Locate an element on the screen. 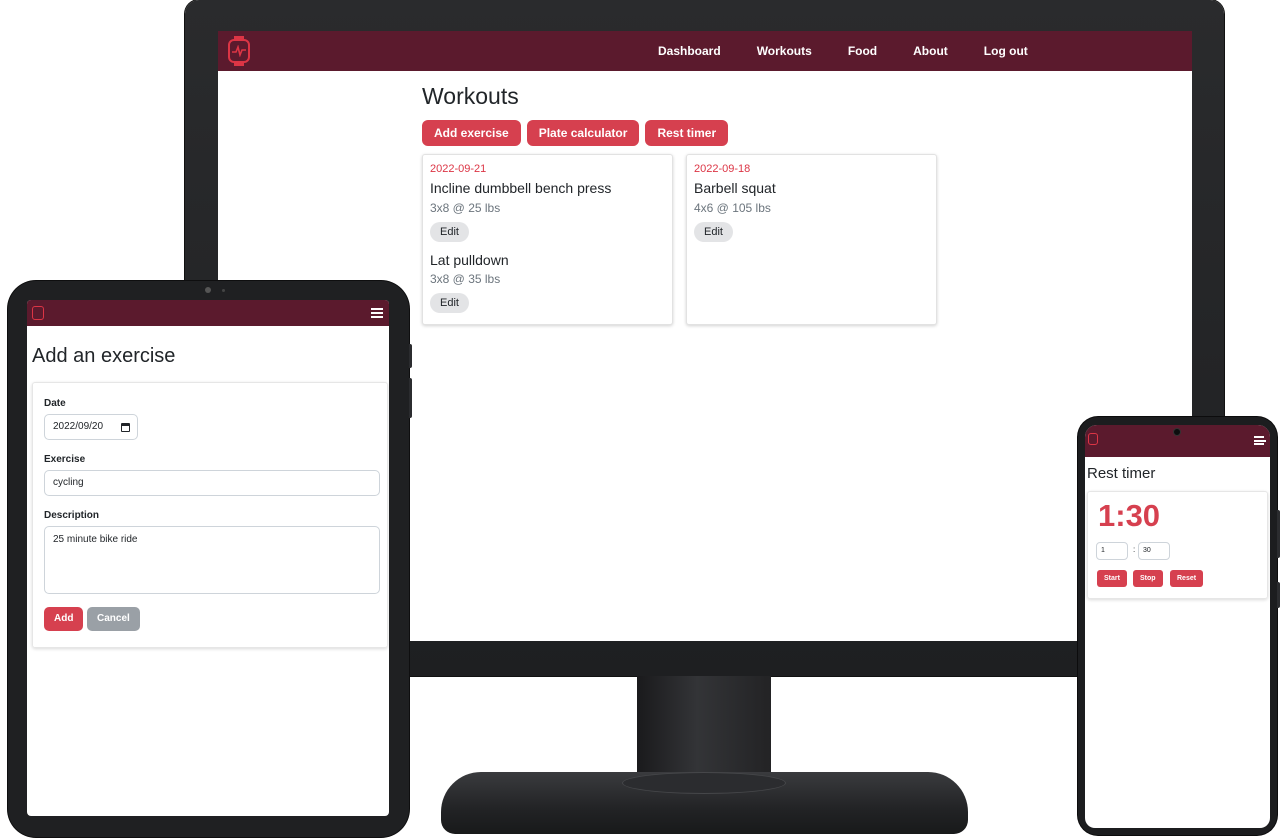  exercise-label: Exercise is located at coordinates (65, 459).